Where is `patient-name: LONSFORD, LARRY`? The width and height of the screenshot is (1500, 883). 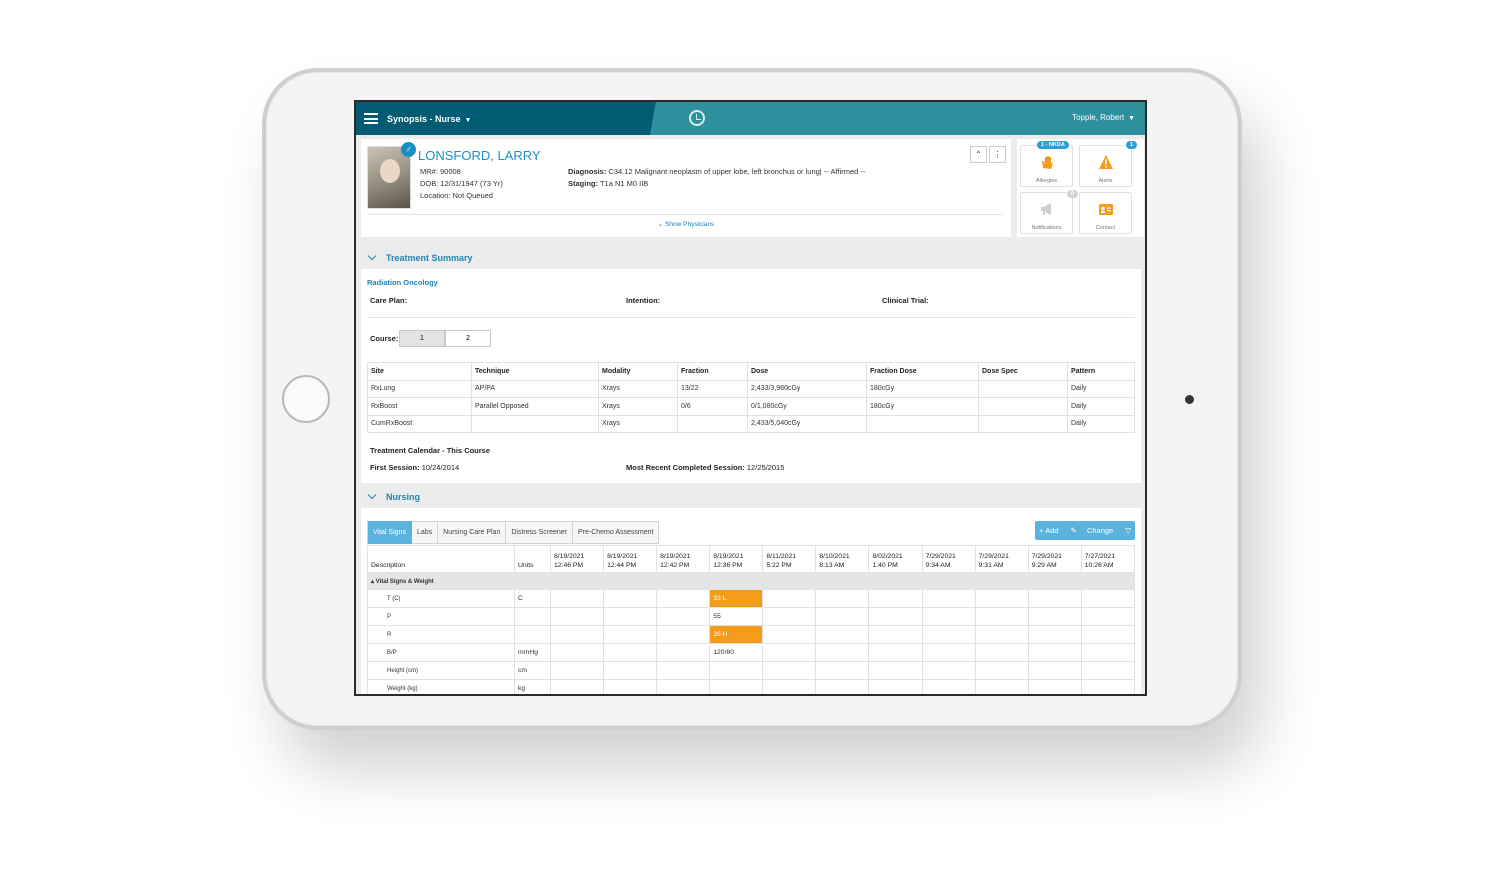 patient-name: LONSFORD, LARRY is located at coordinates (479, 155).